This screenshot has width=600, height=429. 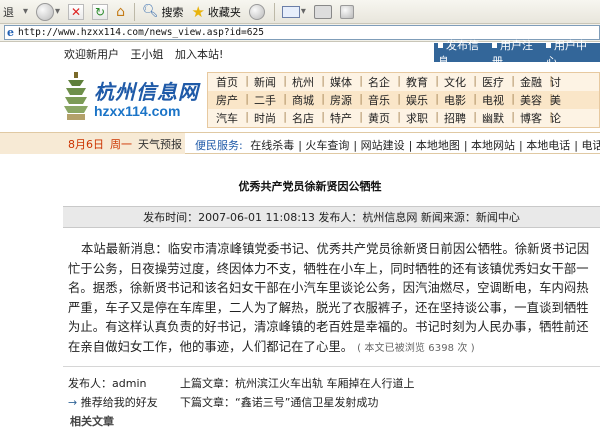 I want to click on nav-item: 求职, so click(x=418, y=118).